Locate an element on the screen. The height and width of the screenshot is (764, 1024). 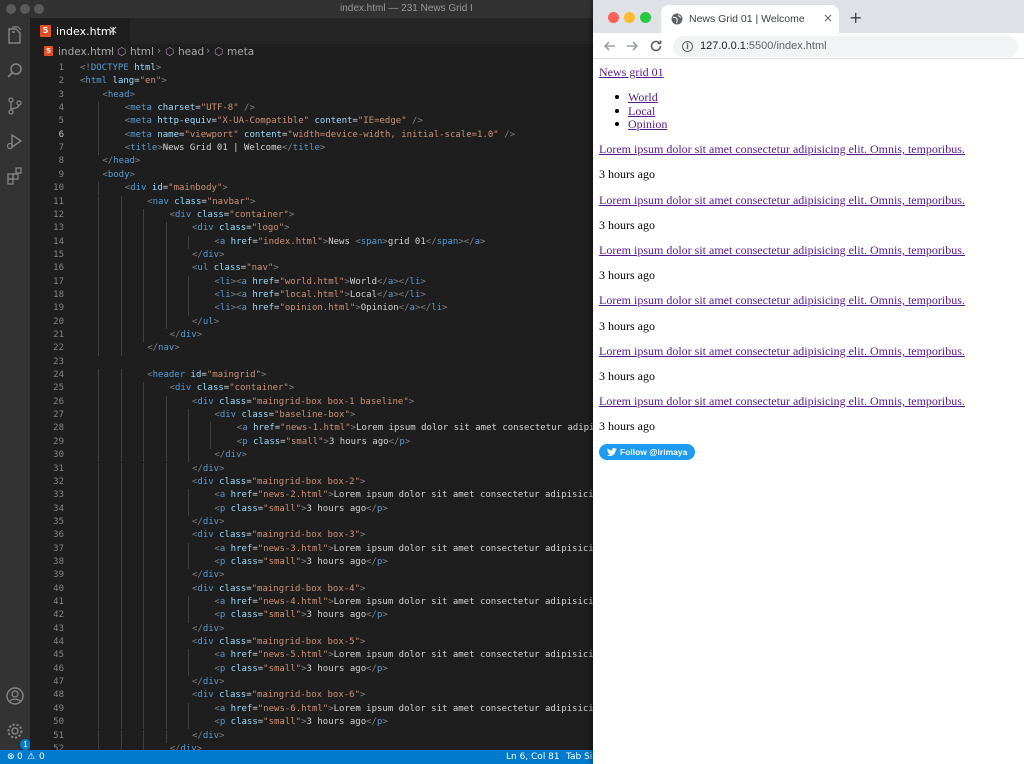
code-line: </head> is located at coordinates (121, 161).